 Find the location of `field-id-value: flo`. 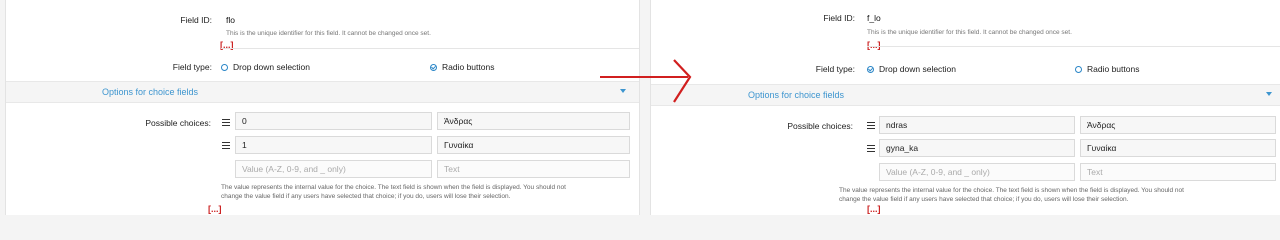

field-id-value: flo is located at coordinates (230, 20).